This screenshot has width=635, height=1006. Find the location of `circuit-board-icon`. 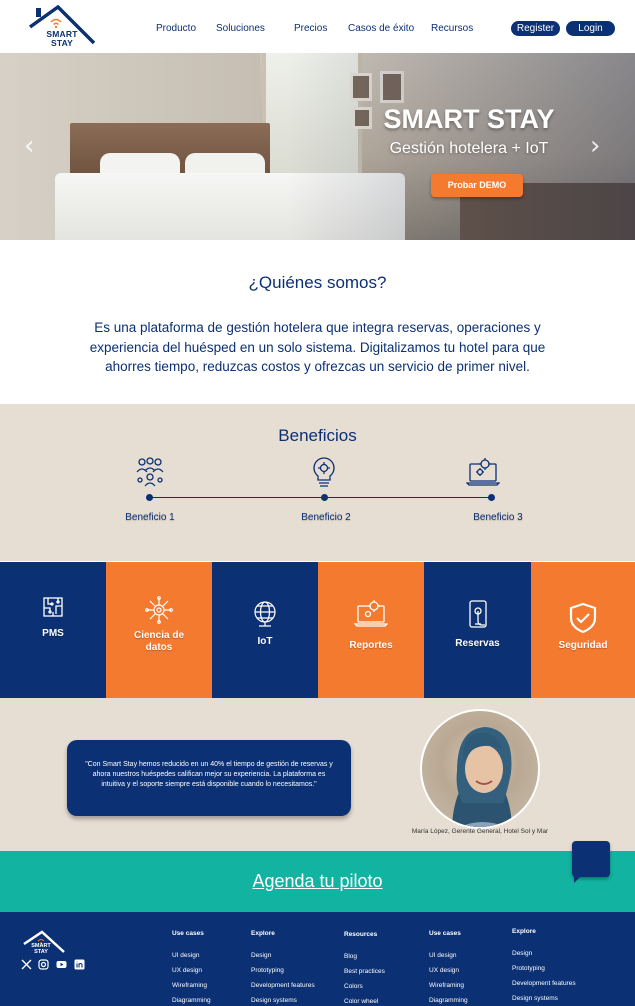

circuit-board-icon is located at coordinates (53, 609).